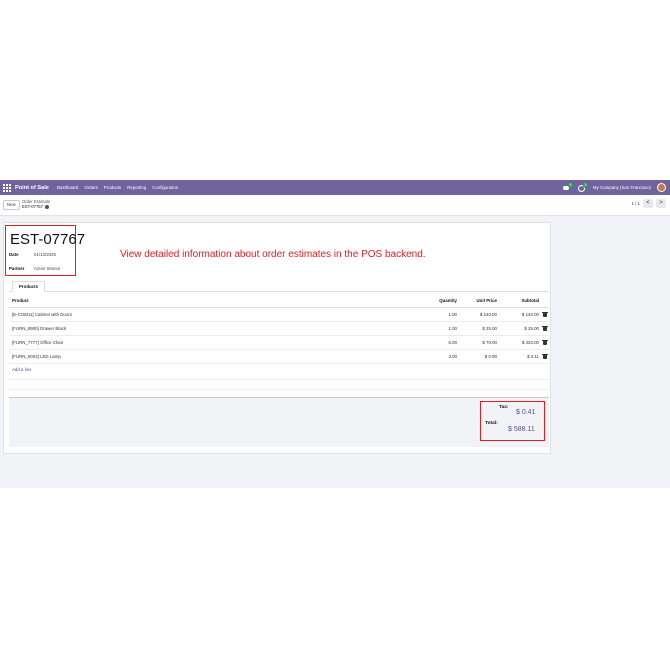 This screenshot has height=670, width=670. I want to click on partner-label: Partner, so click(17, 268).